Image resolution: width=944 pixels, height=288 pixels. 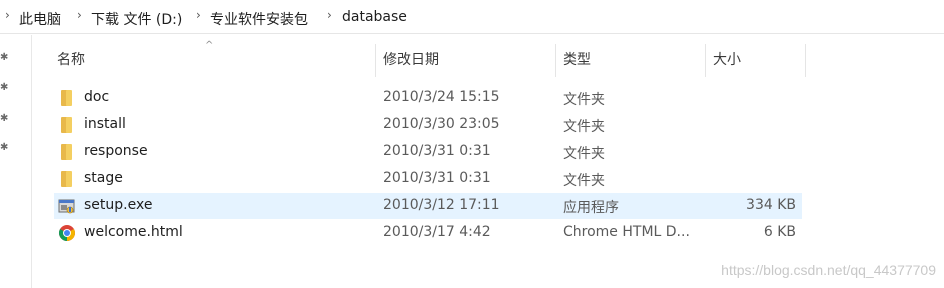 What do you see at coordinates (441, 124) in the screenshot?
I see `file-modified: 2010/3/30 23:05` at bounding box center [441, 124].